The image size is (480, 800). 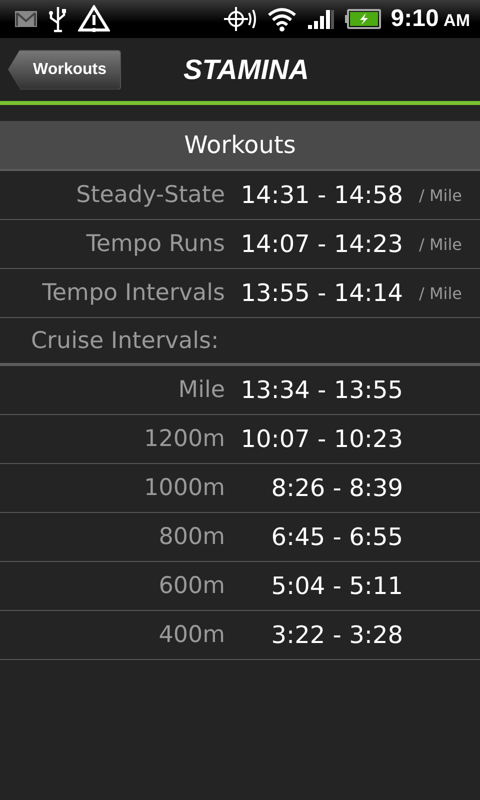 What do you see at coordinates (321, 293) in the screenshot?
I see `pace-range: 13:55 - 14:14` at bounding box center [321, 293].